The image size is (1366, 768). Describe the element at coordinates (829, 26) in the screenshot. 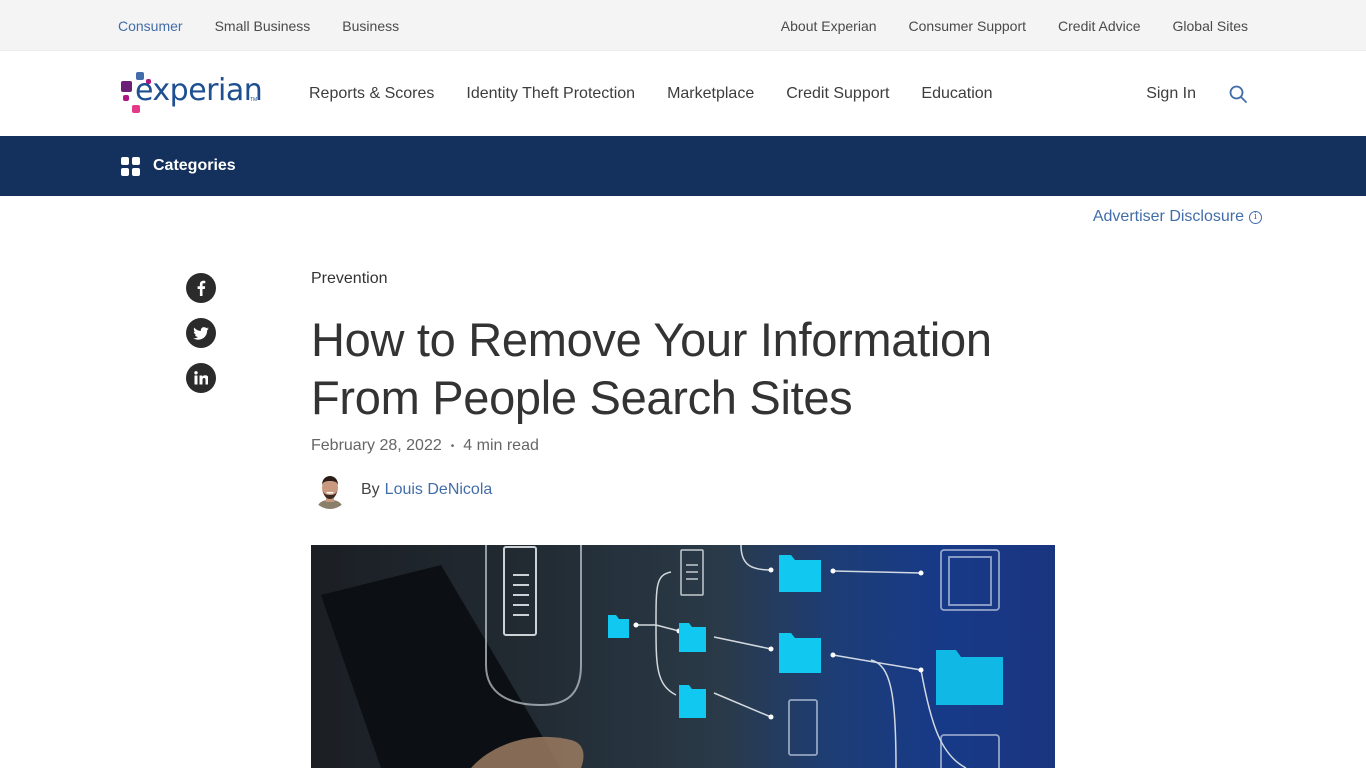

I see `util-link-about-experian: About Experian` at that location.